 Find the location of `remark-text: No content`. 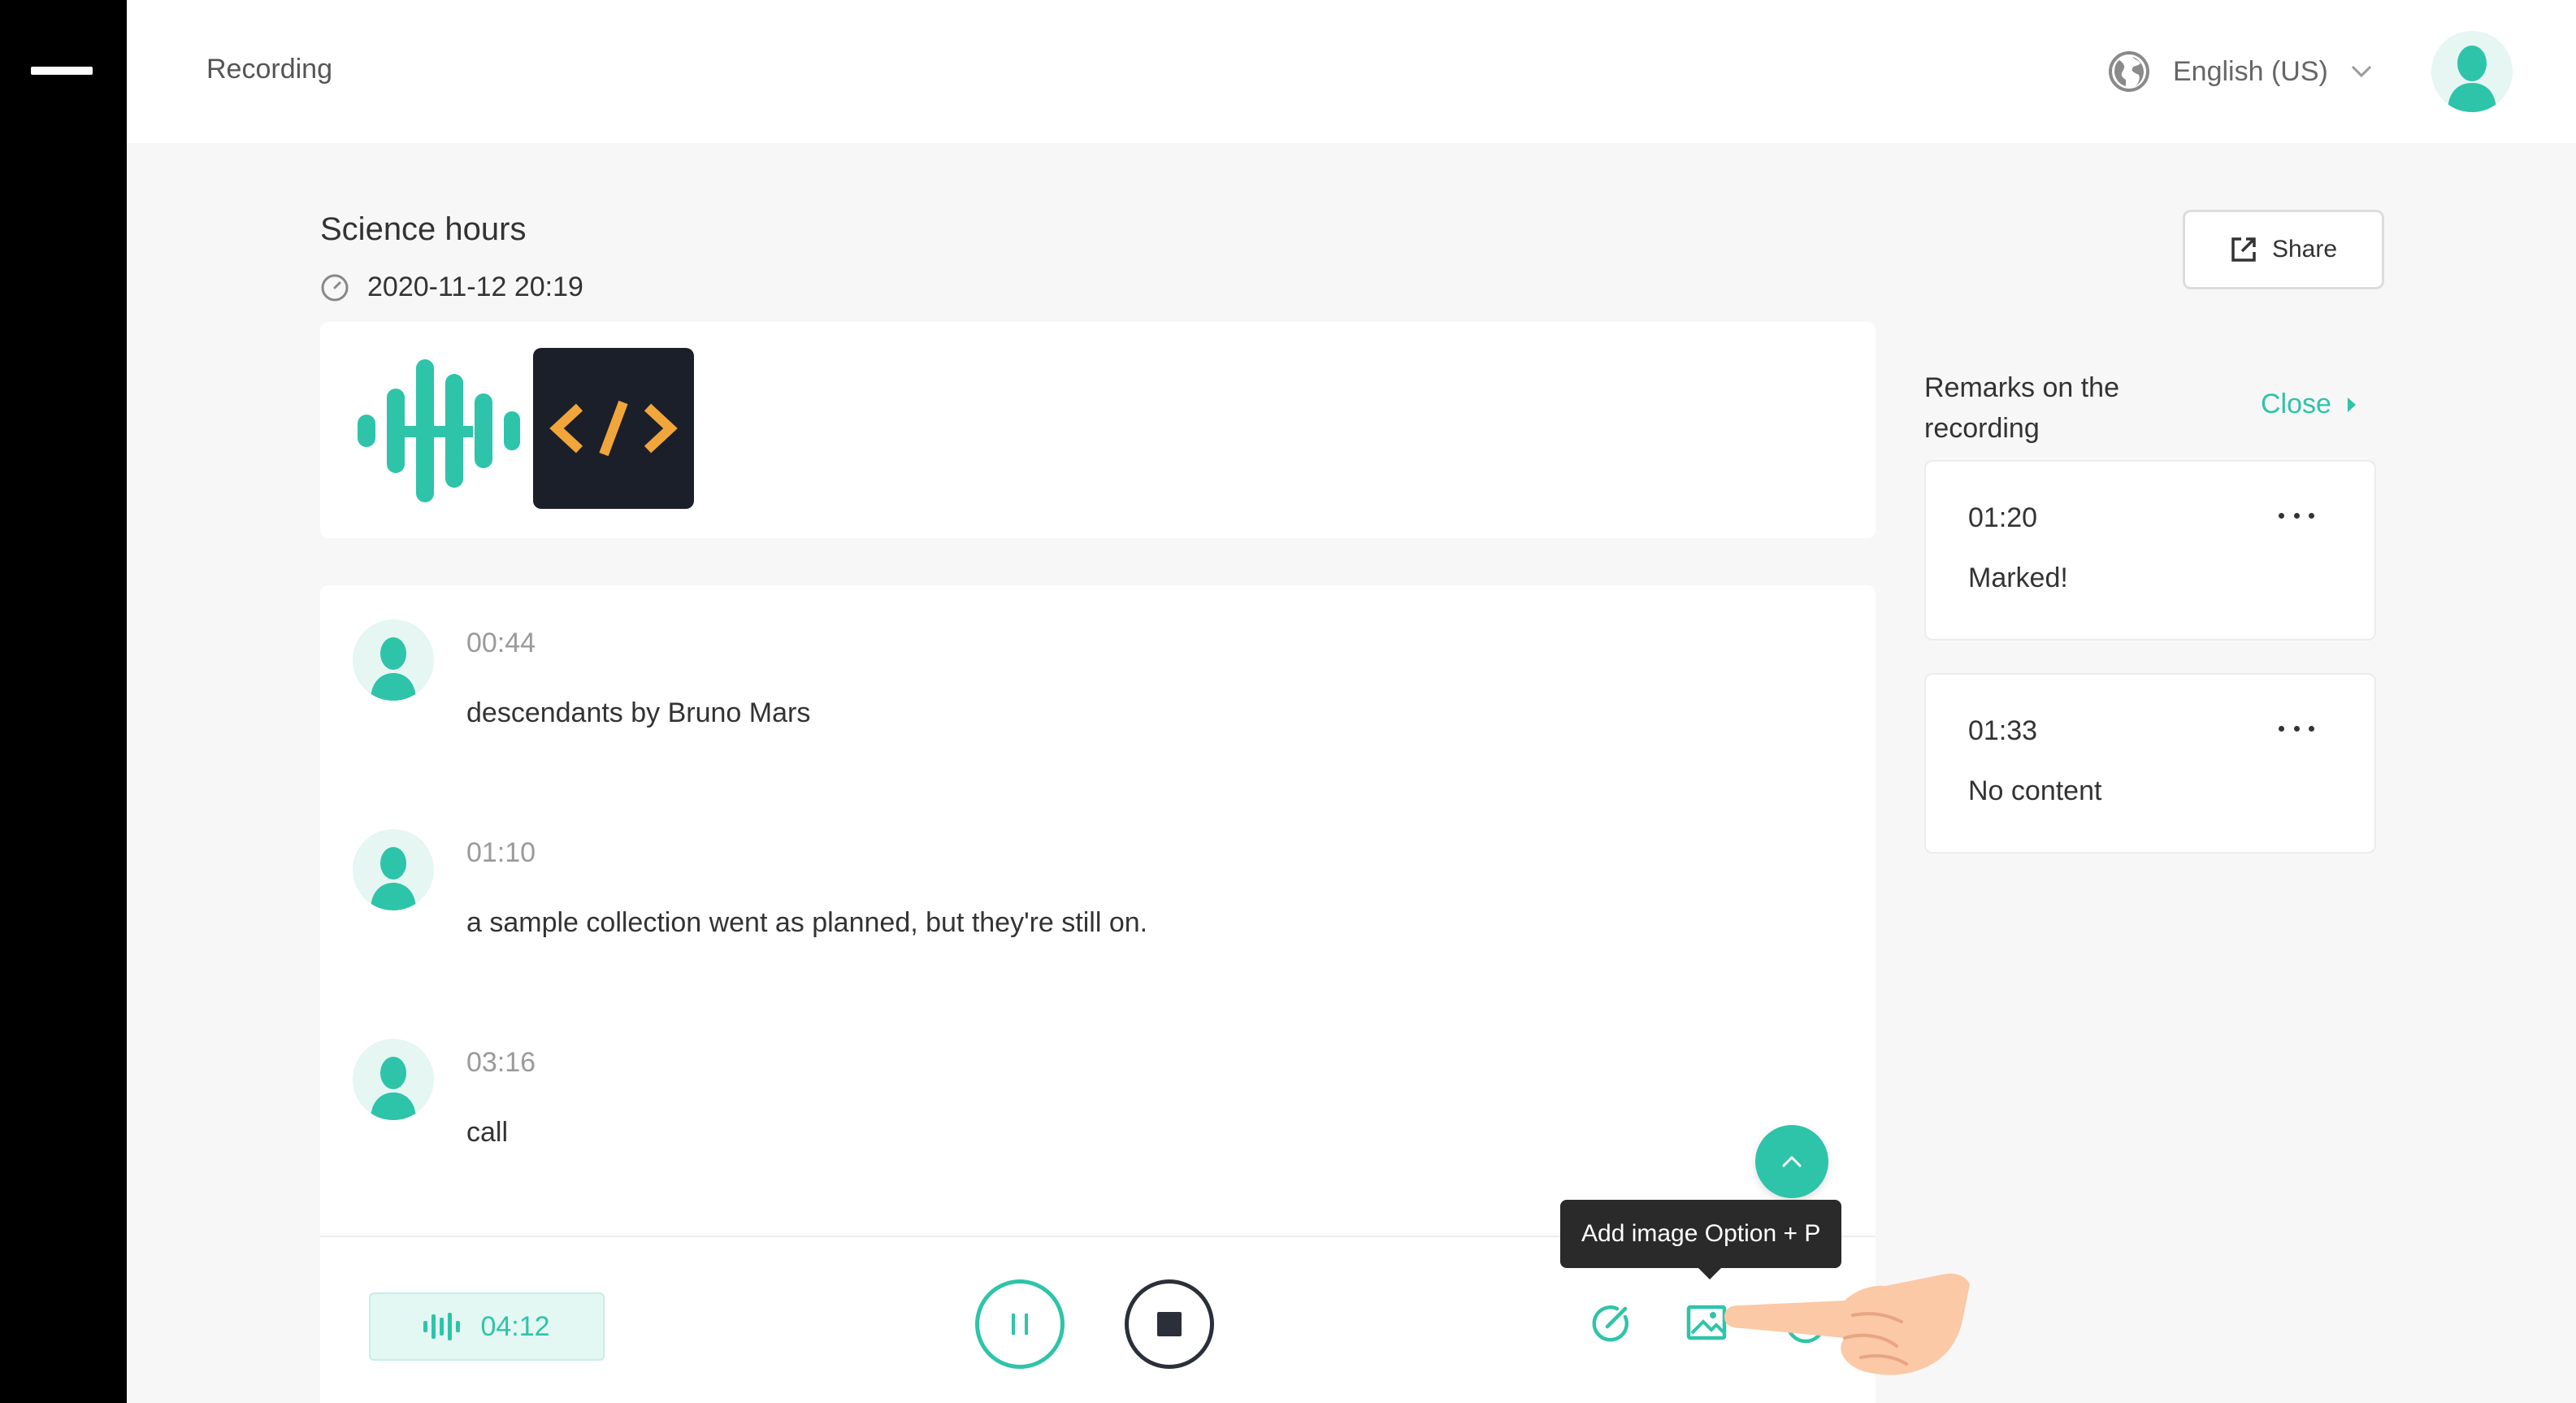

remark-text: No content is located at coordinates (2035, 790).